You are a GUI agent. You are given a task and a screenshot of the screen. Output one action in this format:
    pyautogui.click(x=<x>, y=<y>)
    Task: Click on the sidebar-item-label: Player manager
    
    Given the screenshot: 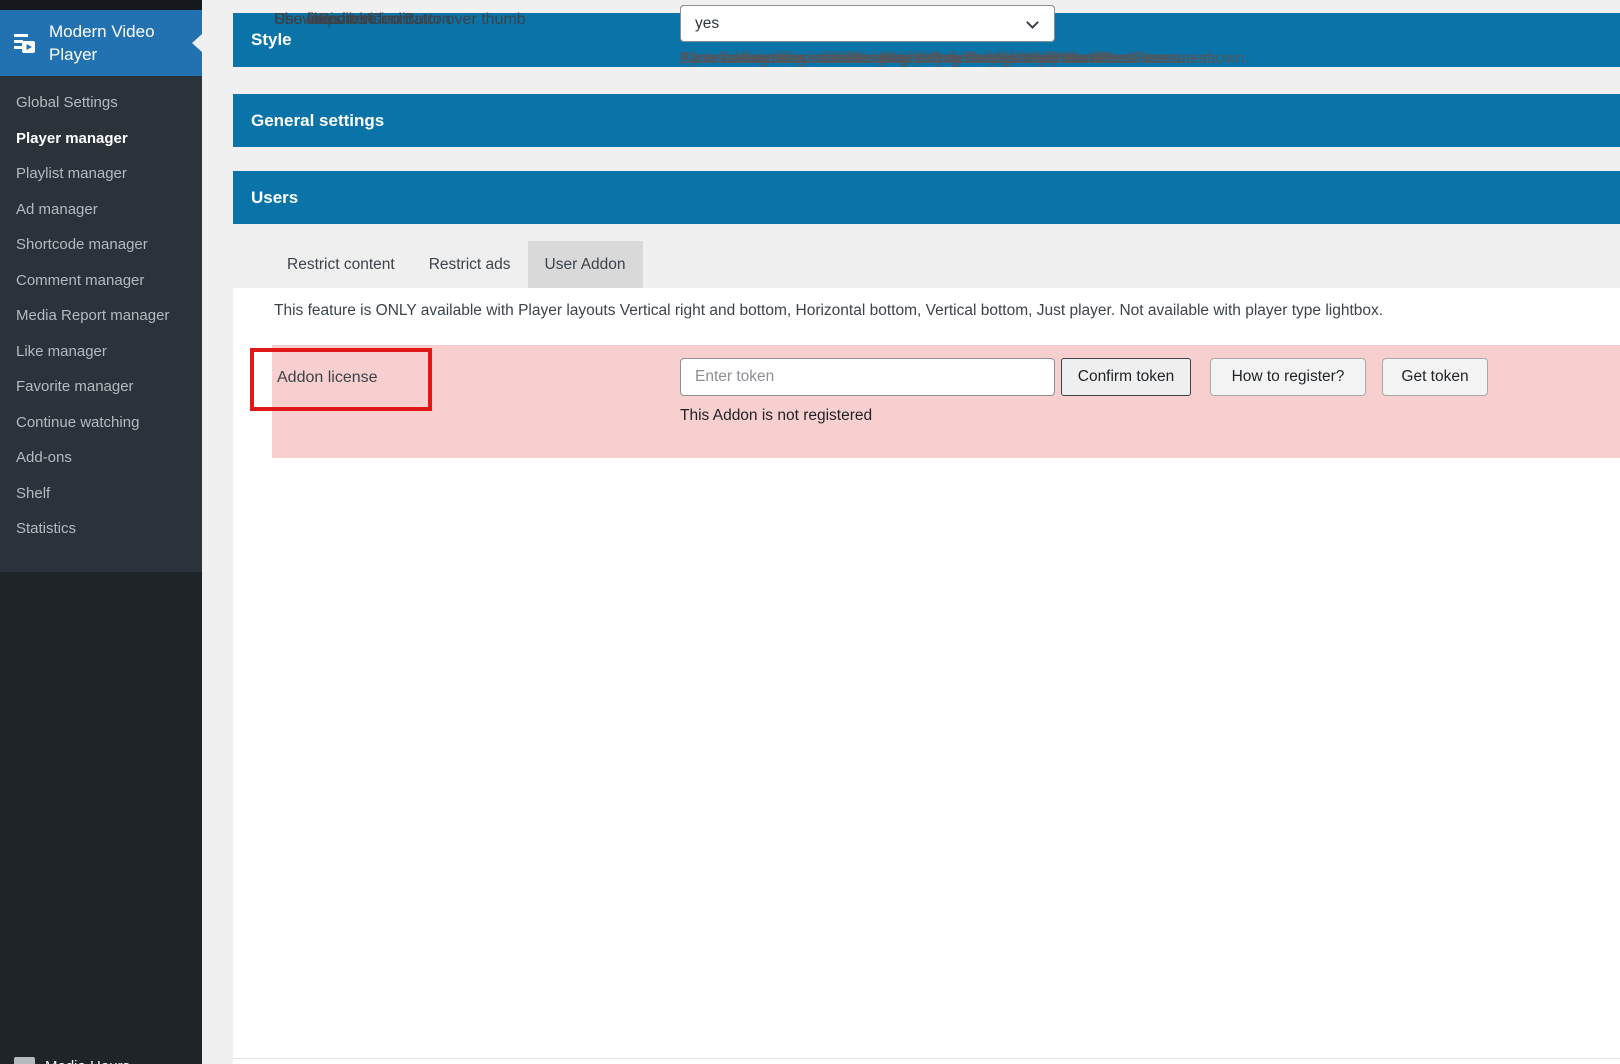 What is the action you would take?
    pyautogui.click(x=72, y=138)
    